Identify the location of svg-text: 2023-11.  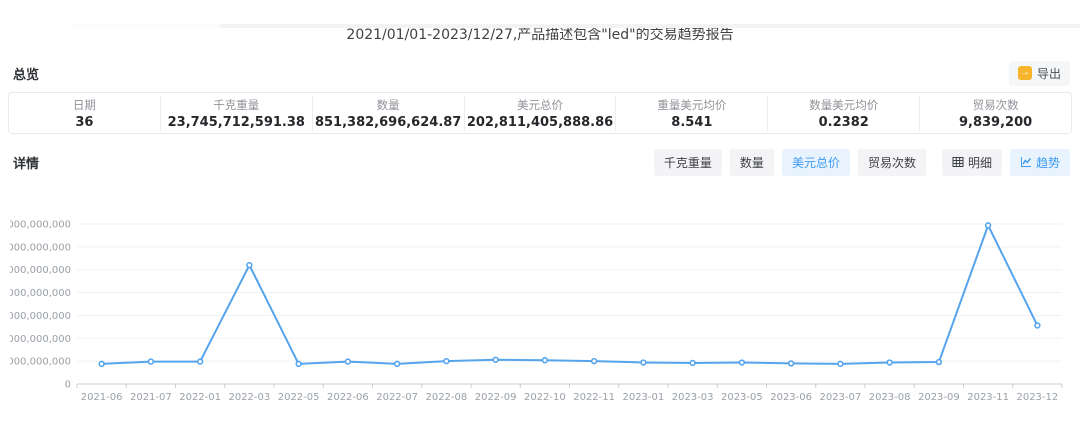
(988, 397).